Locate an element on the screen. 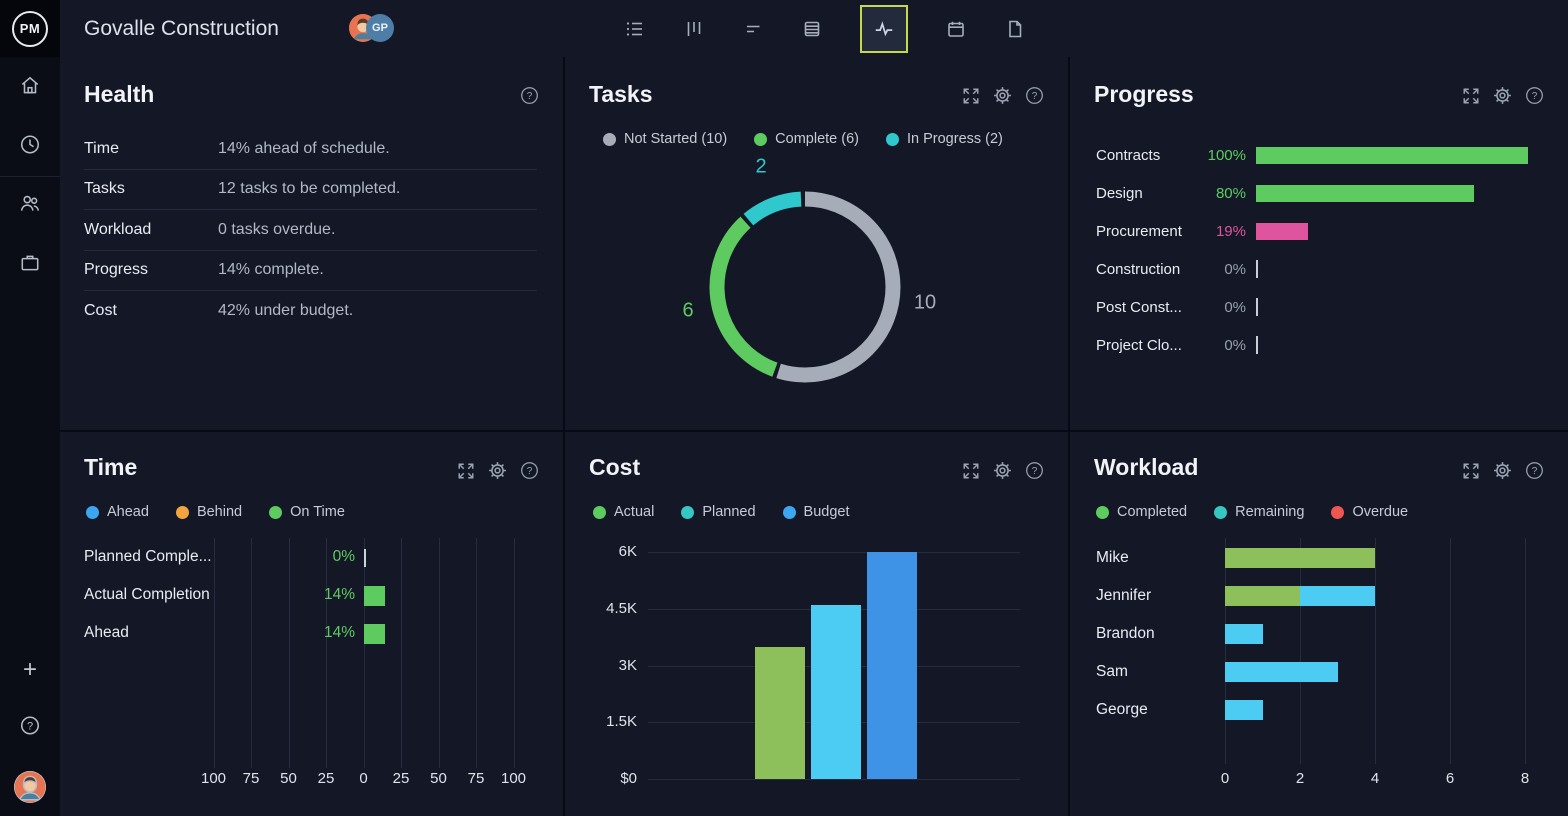  member-avatar-initials: GP is located at coordinates (380, 28).